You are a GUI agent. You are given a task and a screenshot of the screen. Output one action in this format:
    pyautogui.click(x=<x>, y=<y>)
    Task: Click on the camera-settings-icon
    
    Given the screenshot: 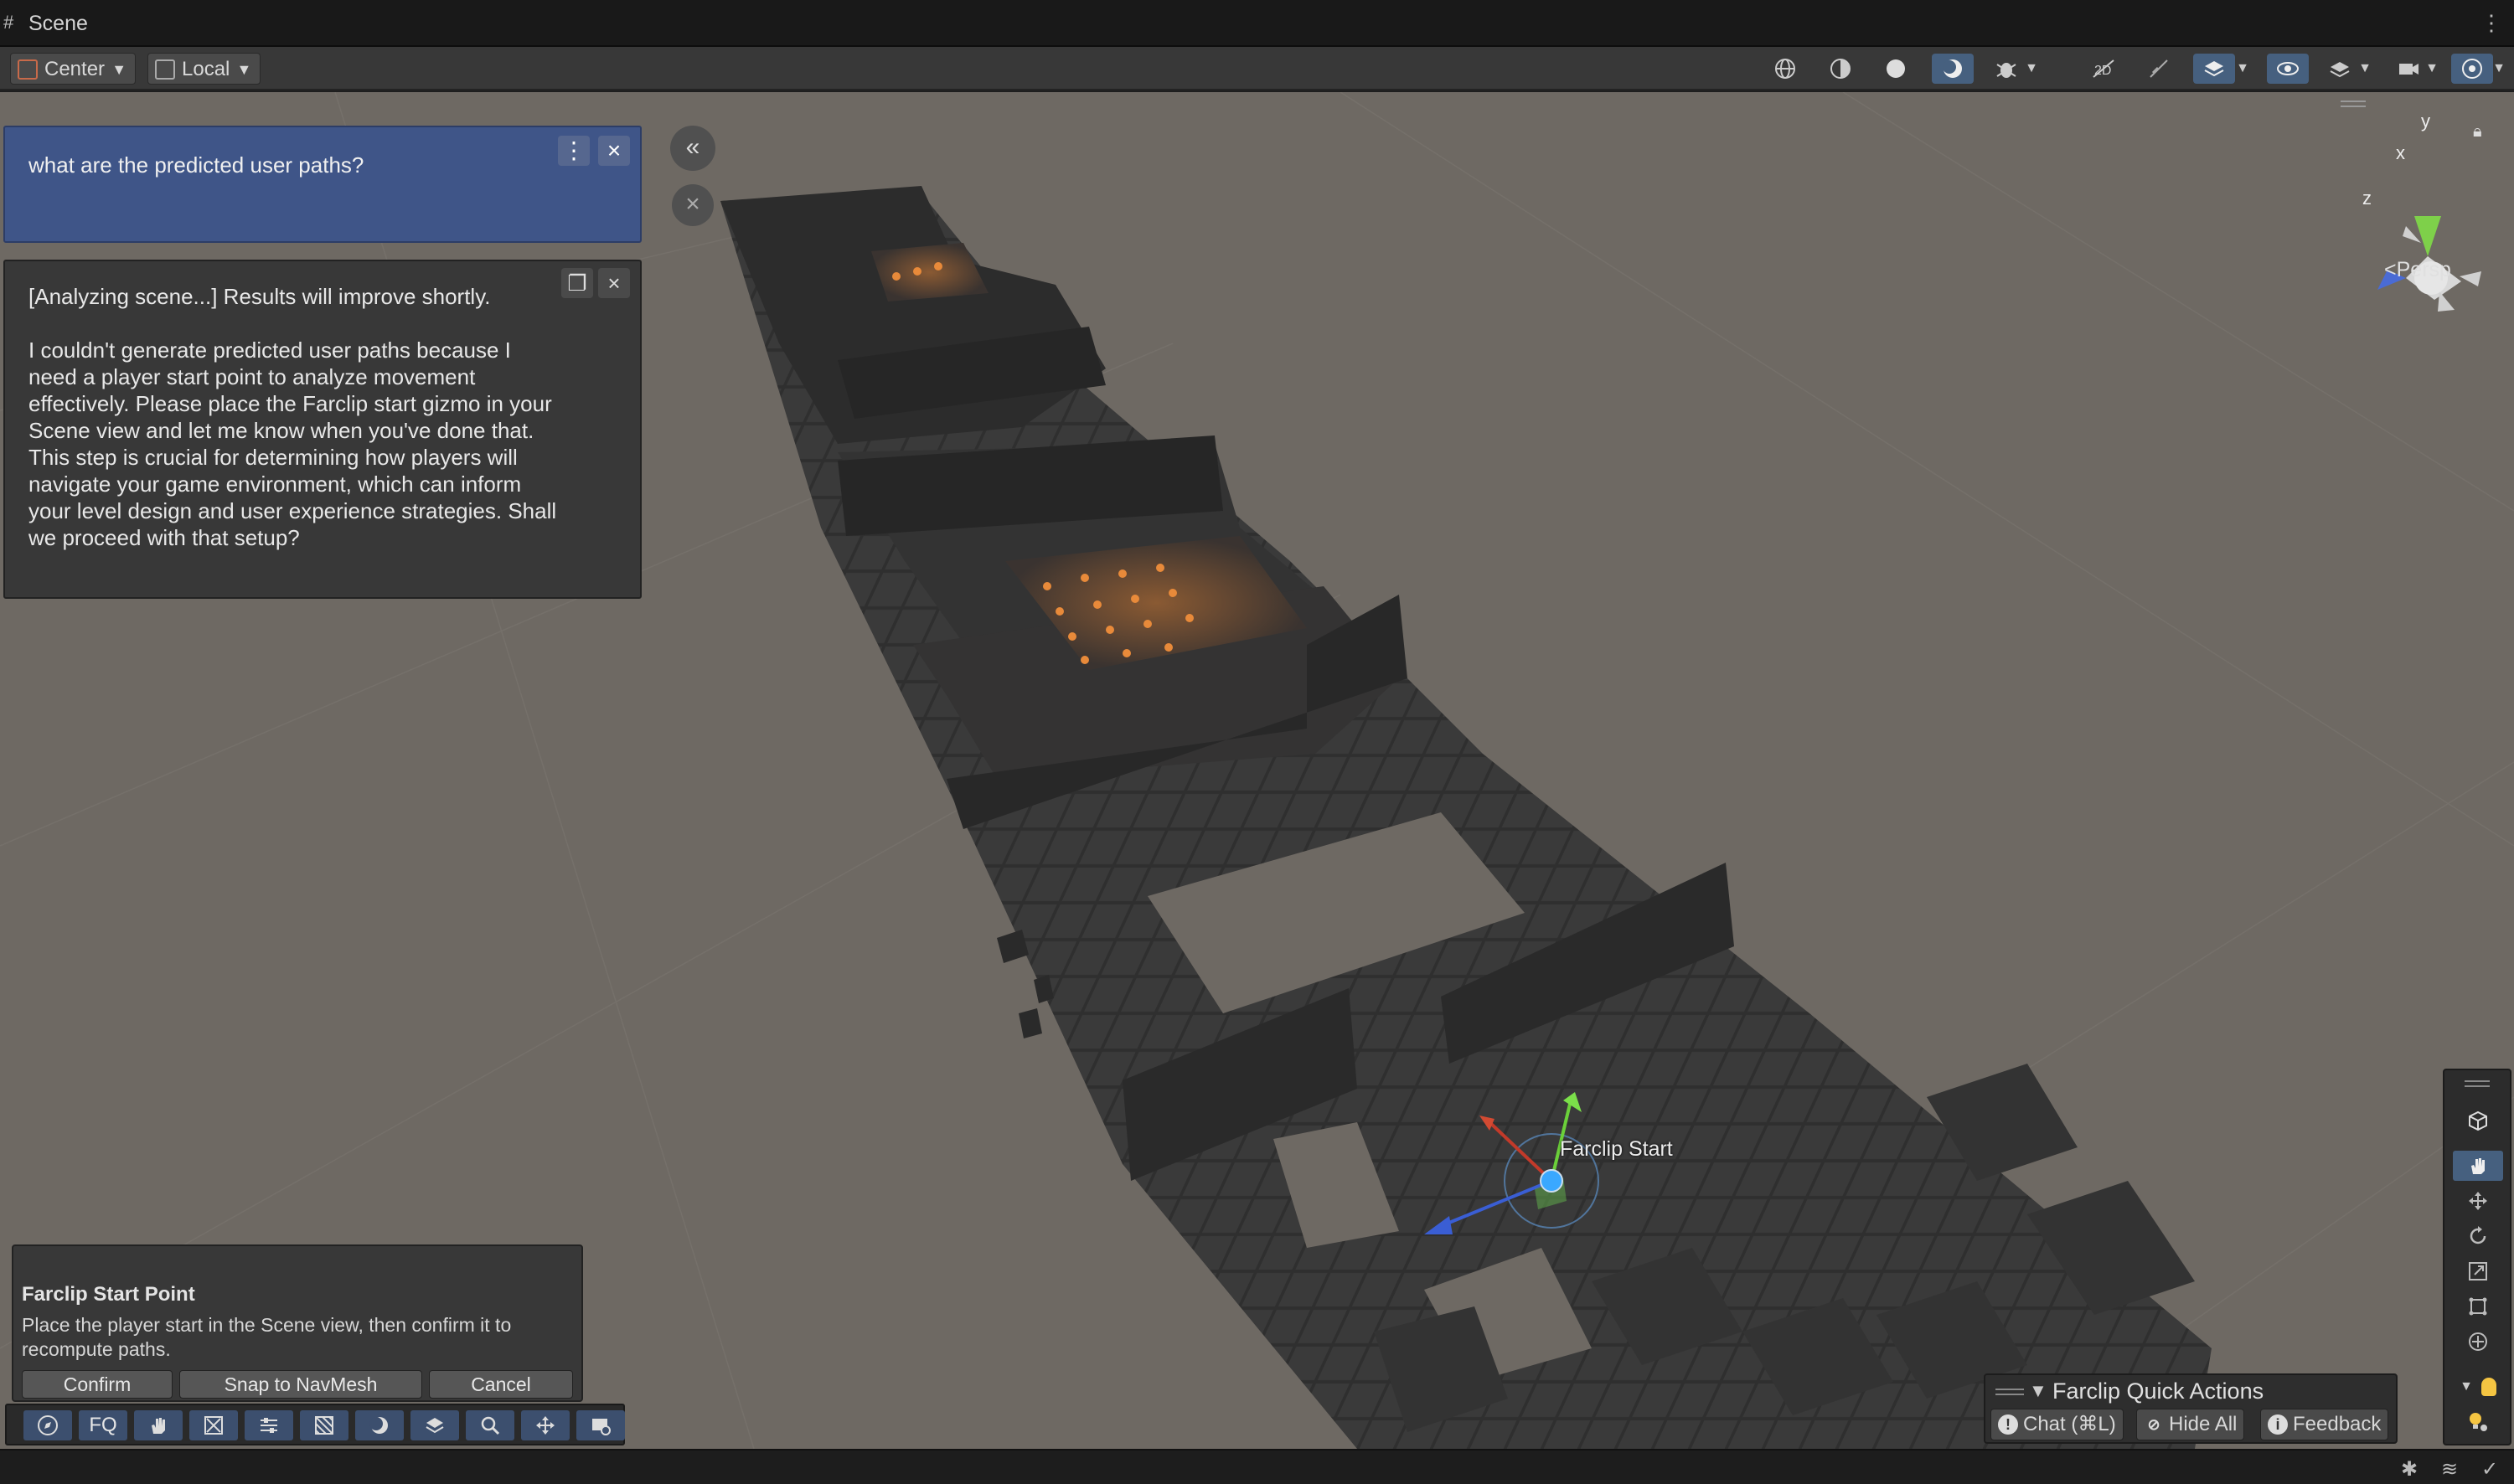 What is the action you would take?
    pyautogui.click(x=600, y=1425)
    